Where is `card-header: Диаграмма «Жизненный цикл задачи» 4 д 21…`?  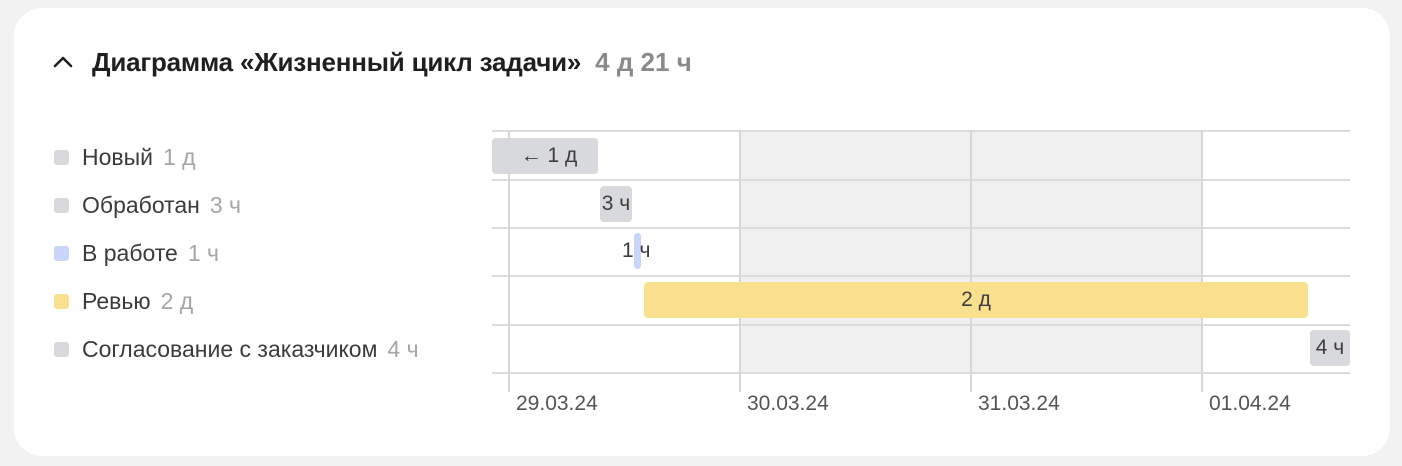 card-header: Диаграмма «Жизненный цикл задачи» 4 д 21… is located at coordinates (372, 62).